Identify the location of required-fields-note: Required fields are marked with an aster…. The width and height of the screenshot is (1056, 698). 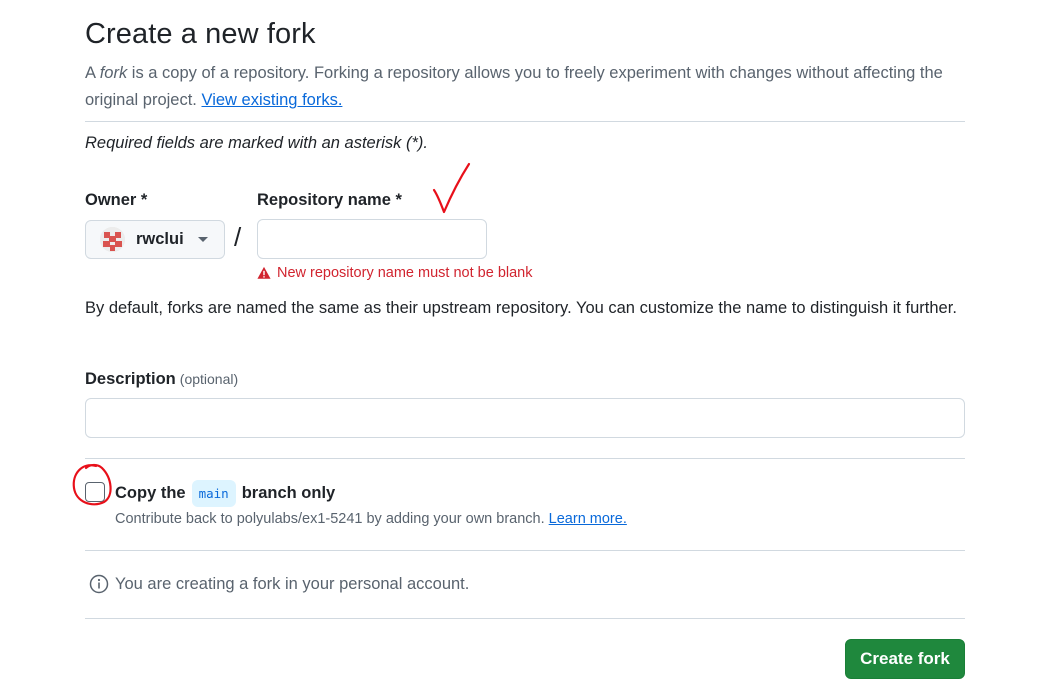
(256, 143).